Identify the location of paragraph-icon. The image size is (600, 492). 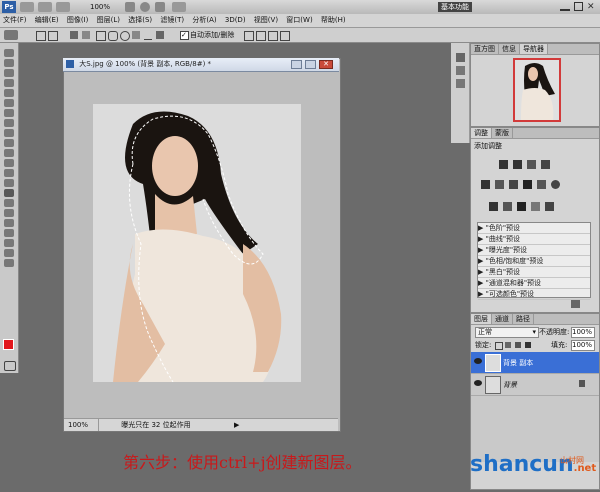
(460, 83).